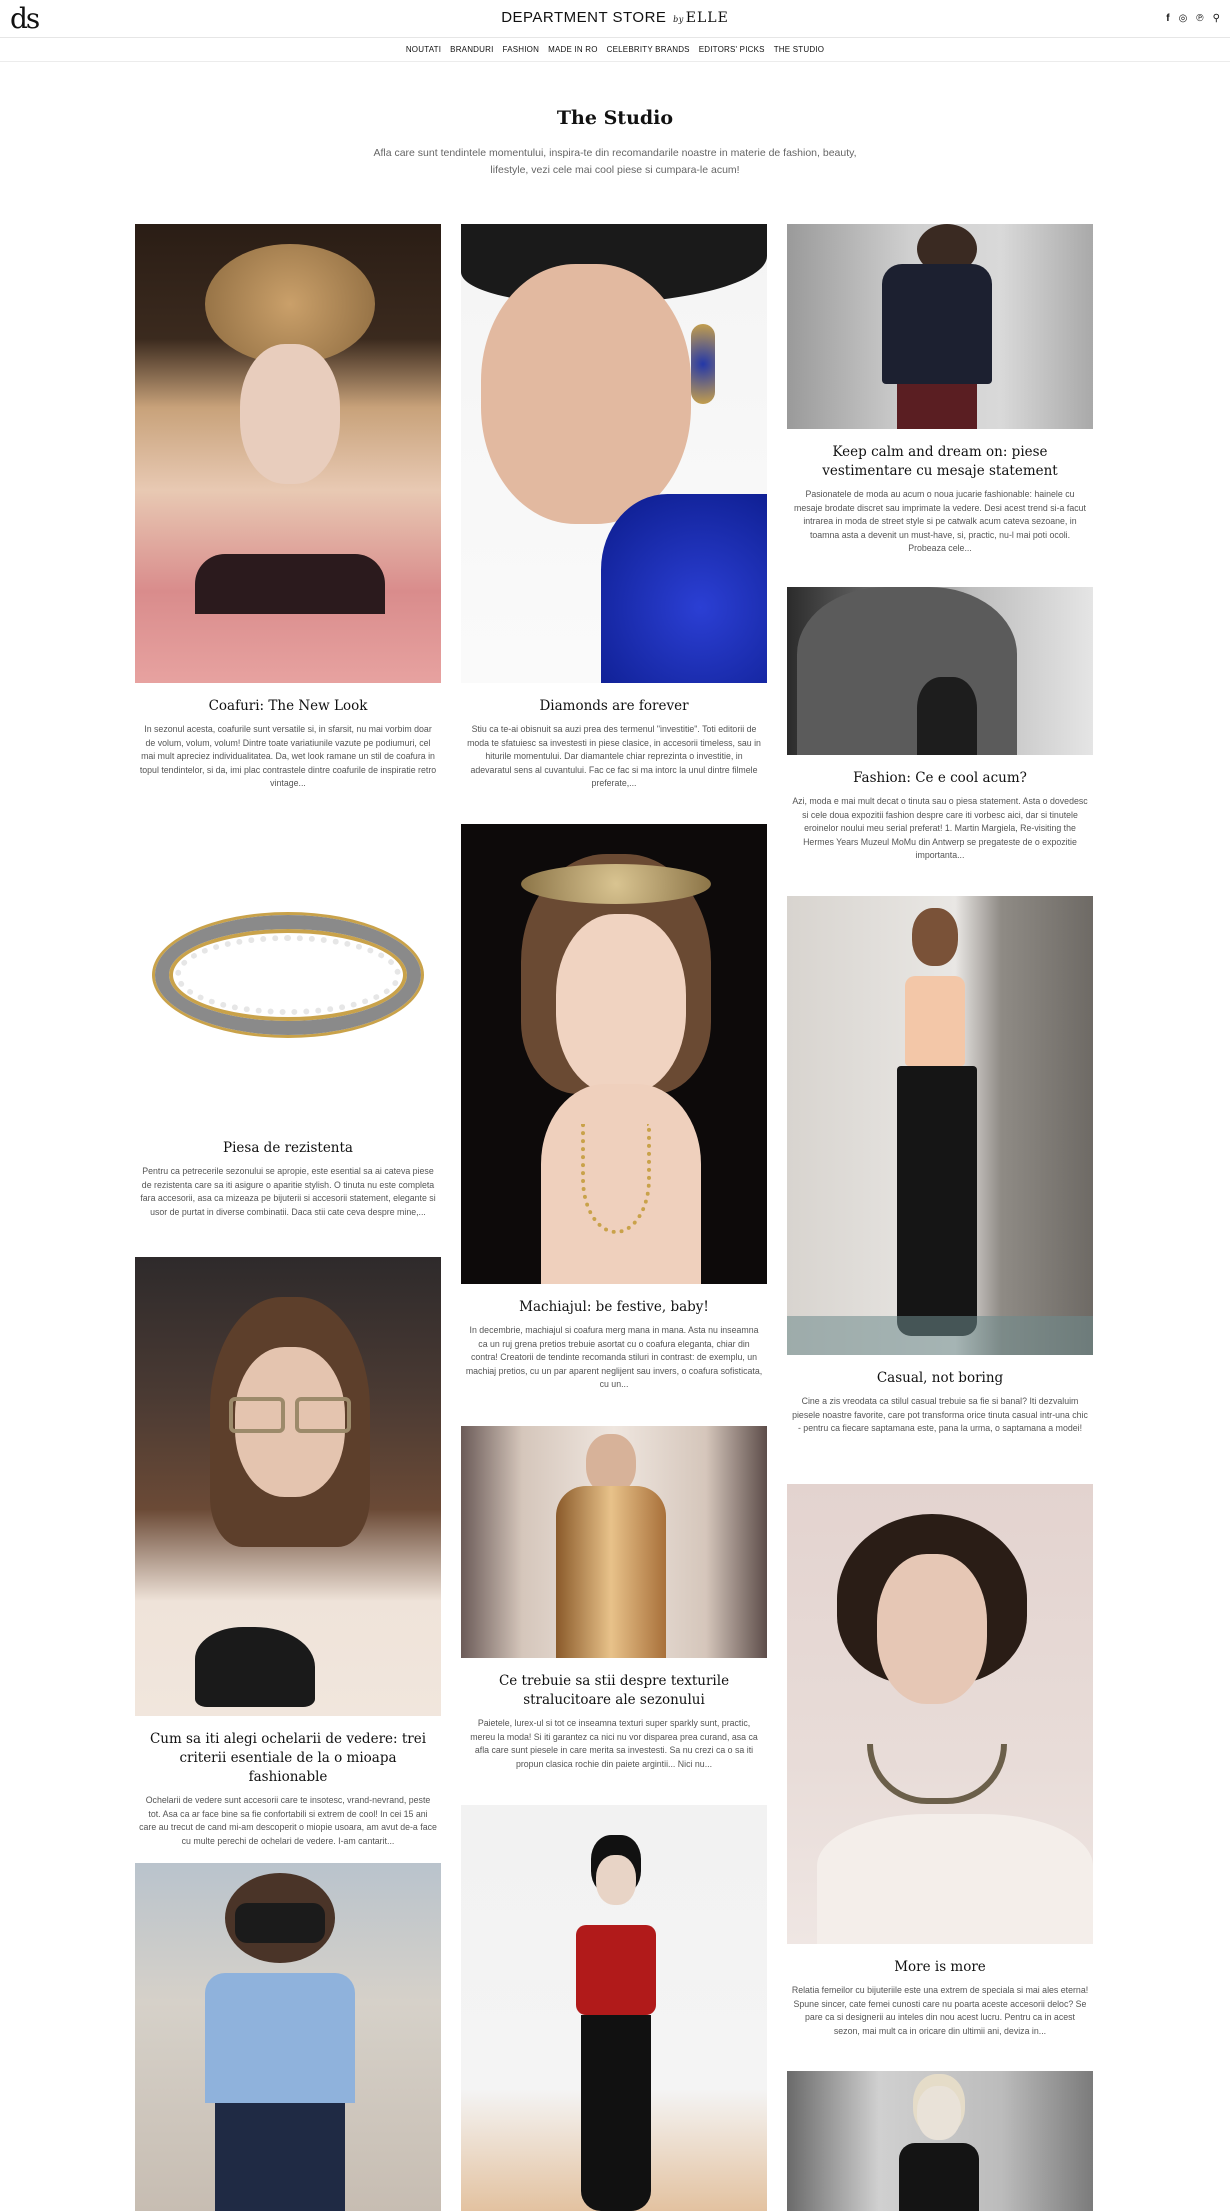 The image size is (1230, 2211). What do you see at coordinates (1183, 19) in the screenshot?
I see `instagram-icon: ◎` at bounding box center [1183, 19].